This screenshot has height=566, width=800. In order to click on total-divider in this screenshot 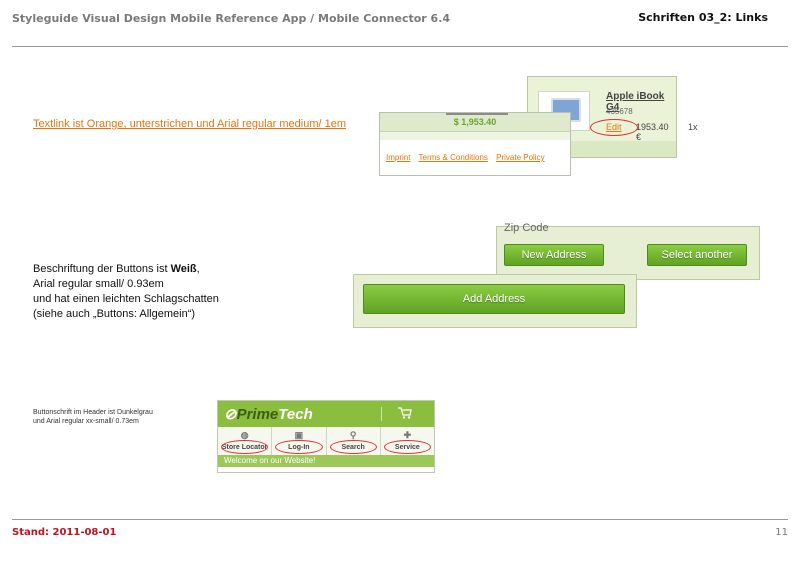, I will do `click(477, 114)`.